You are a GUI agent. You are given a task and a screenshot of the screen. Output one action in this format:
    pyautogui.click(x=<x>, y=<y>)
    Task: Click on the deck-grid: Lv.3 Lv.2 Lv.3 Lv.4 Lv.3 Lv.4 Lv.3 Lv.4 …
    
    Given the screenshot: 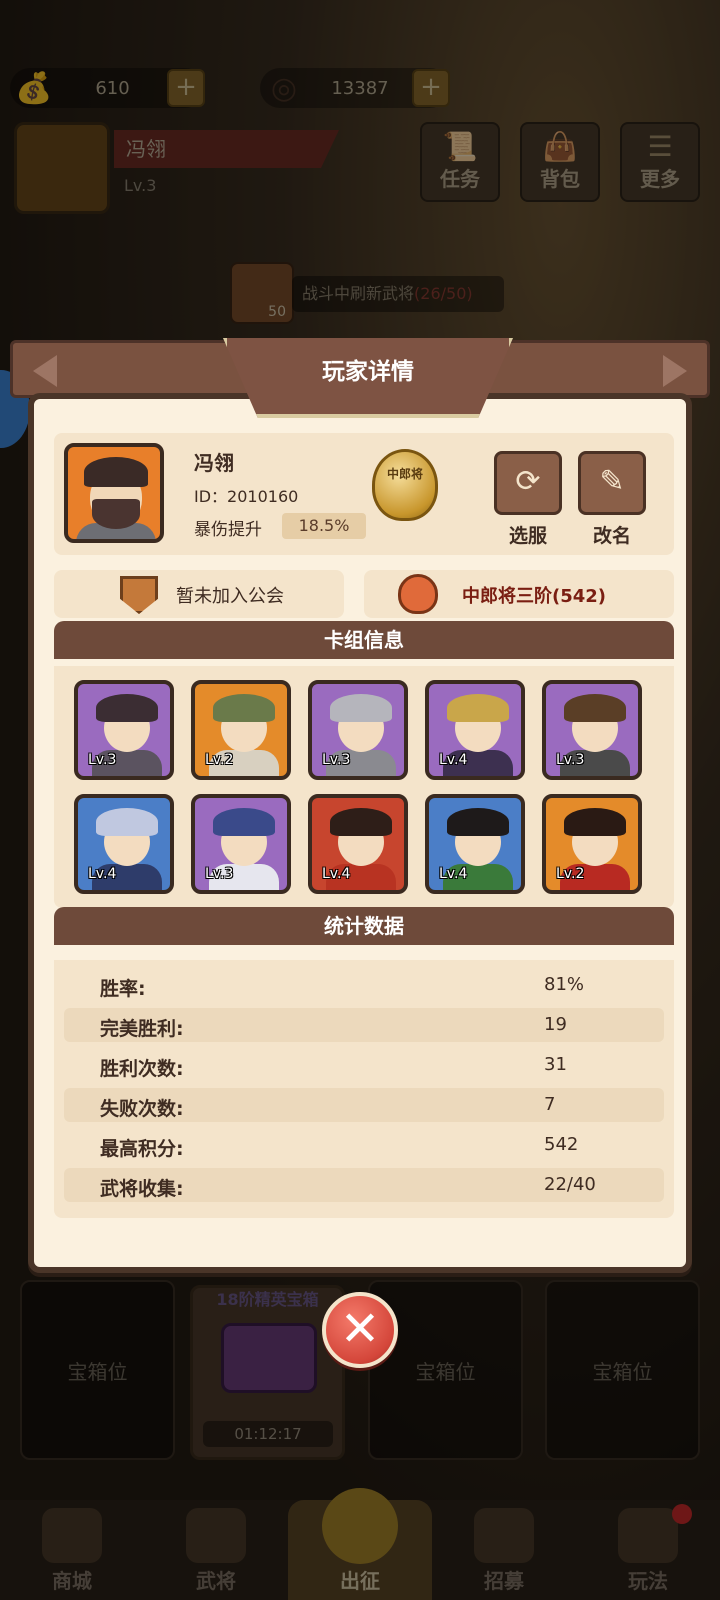 What is the action you would take?
    pyautogui.click(x=364, y=787)
    